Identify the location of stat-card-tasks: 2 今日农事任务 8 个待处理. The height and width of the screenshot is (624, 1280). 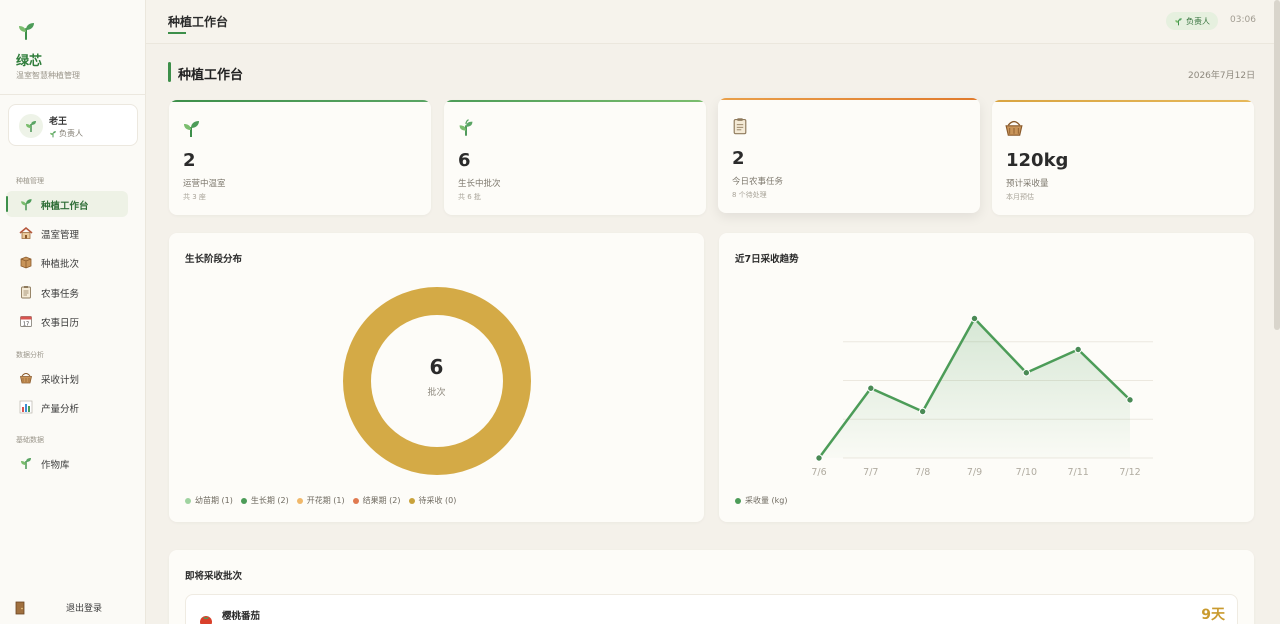
(849, 155).